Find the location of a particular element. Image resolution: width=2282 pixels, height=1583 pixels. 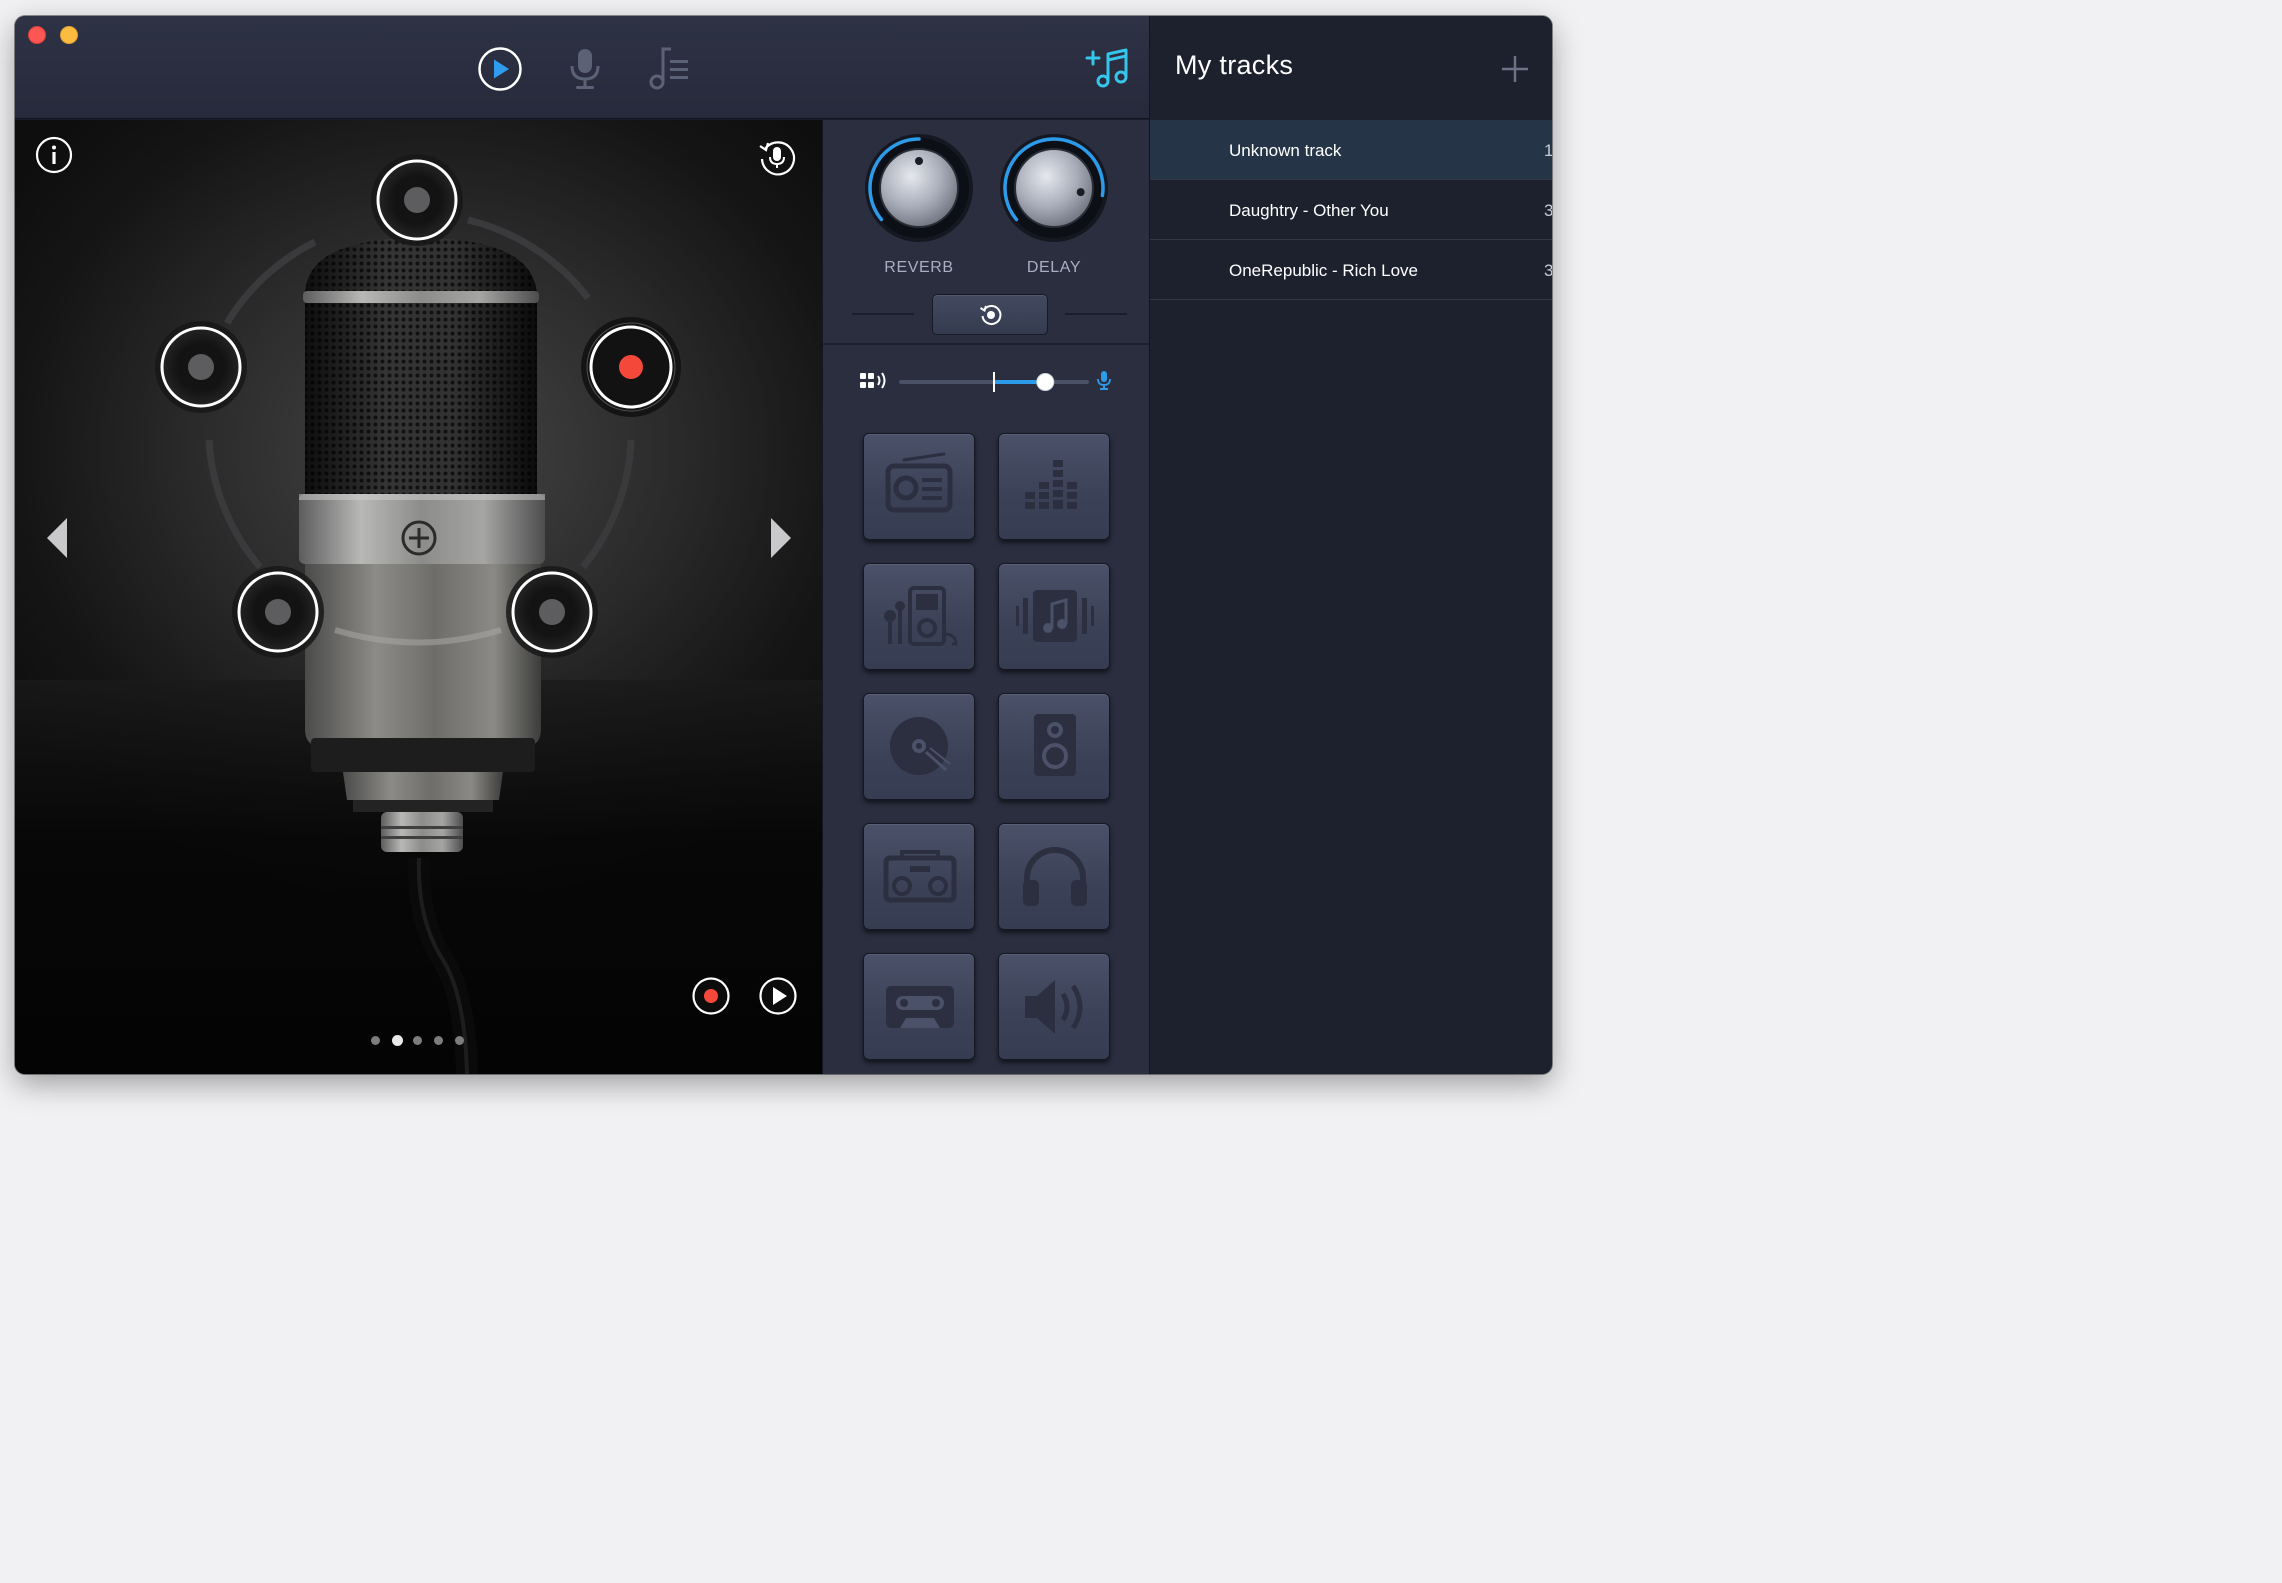

delay-label: DELAY is located at coordinates (1054, 267).